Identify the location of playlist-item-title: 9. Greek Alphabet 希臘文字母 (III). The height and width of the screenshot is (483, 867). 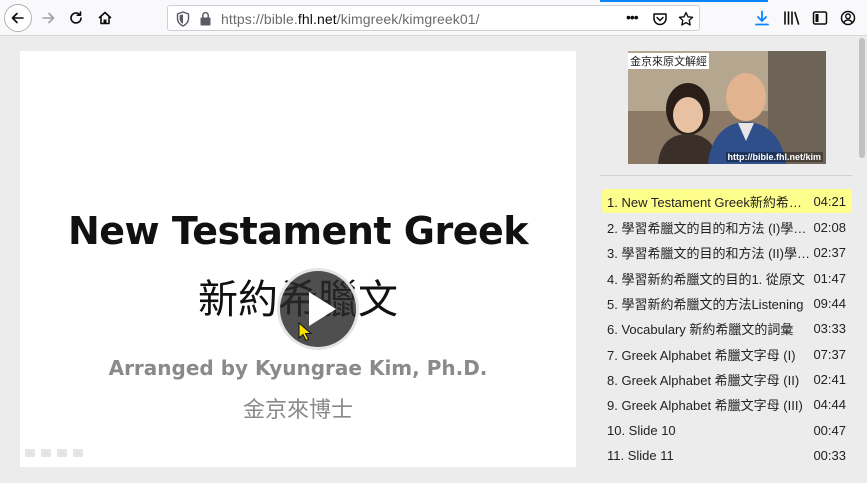
(705, 405).